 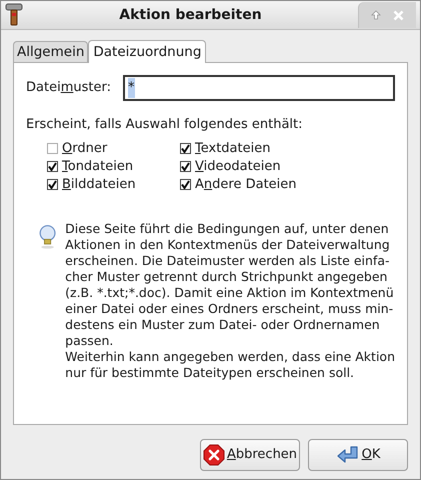 What do you see at coordinates (113, 166) in the screenshot?
I see `checkbox-option: Tondateien` at bounding box center [113, 166].